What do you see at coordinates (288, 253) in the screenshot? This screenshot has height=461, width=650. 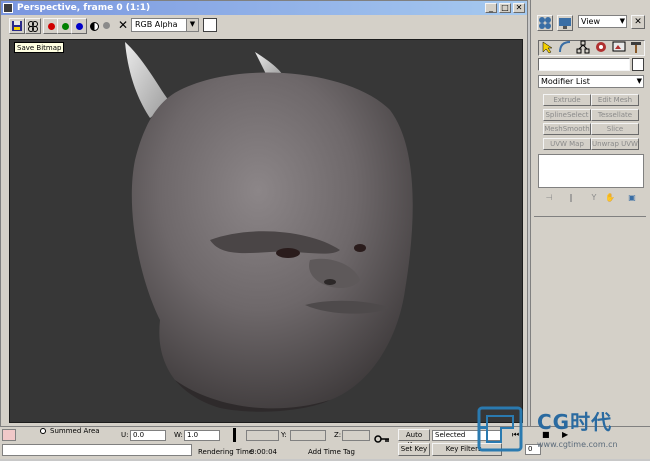 I see `left-eye` at bounding box center [288, 253].